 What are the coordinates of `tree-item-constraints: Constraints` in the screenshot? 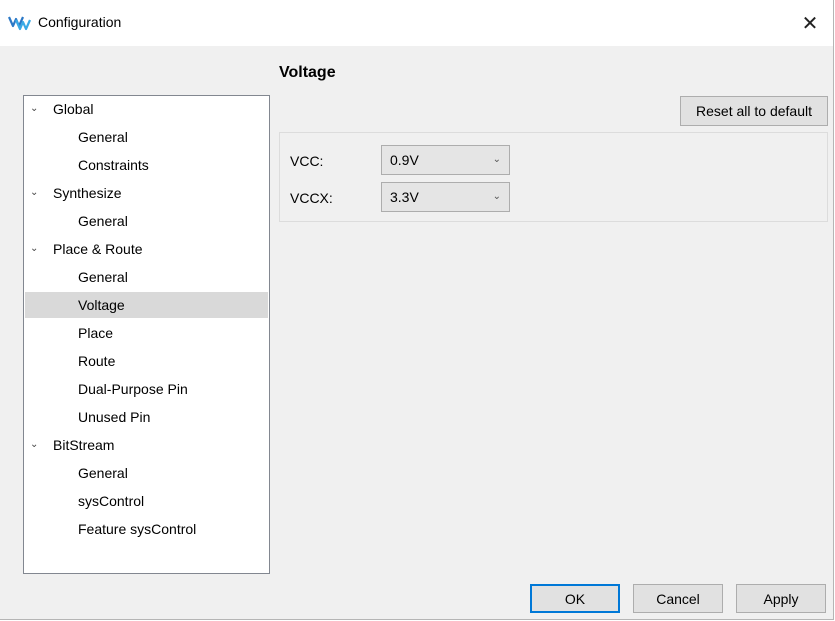 It's located at (146, 165).